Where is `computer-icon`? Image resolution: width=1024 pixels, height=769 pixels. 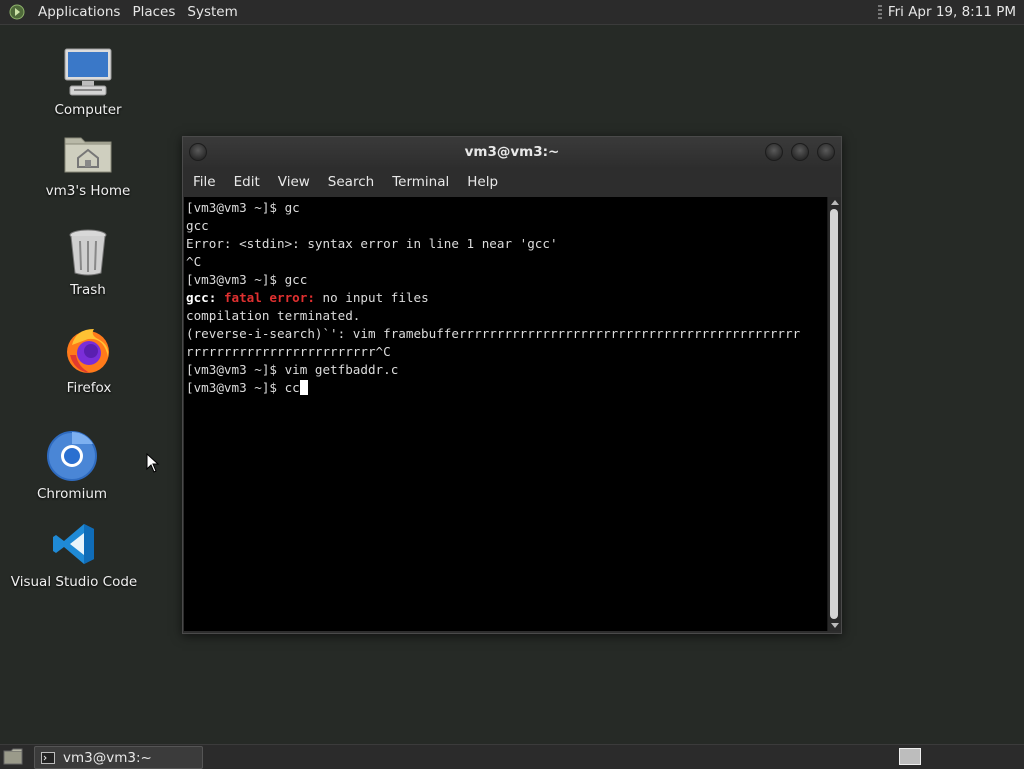
computer-icon is located at coordinates (88, 72).